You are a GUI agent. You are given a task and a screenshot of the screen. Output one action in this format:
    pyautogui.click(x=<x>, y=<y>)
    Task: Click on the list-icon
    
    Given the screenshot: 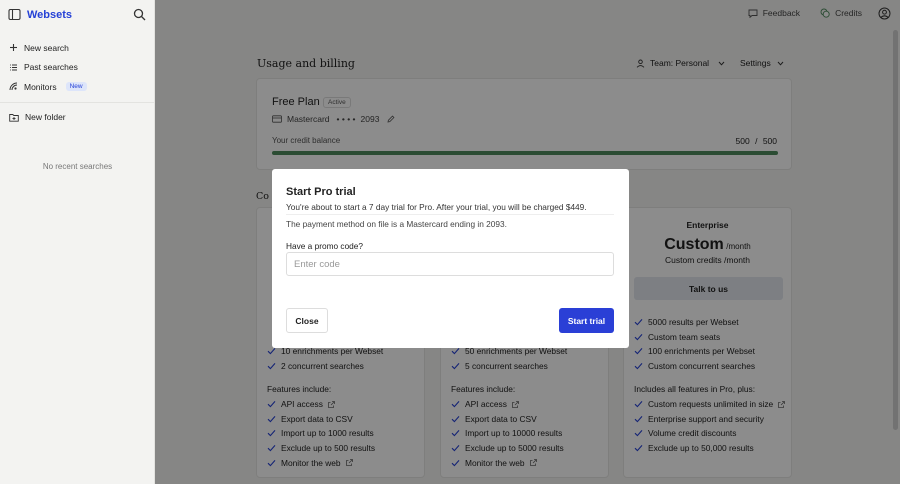 What is the action you would take?
    pyautogui.click(x=13, y=67)
    